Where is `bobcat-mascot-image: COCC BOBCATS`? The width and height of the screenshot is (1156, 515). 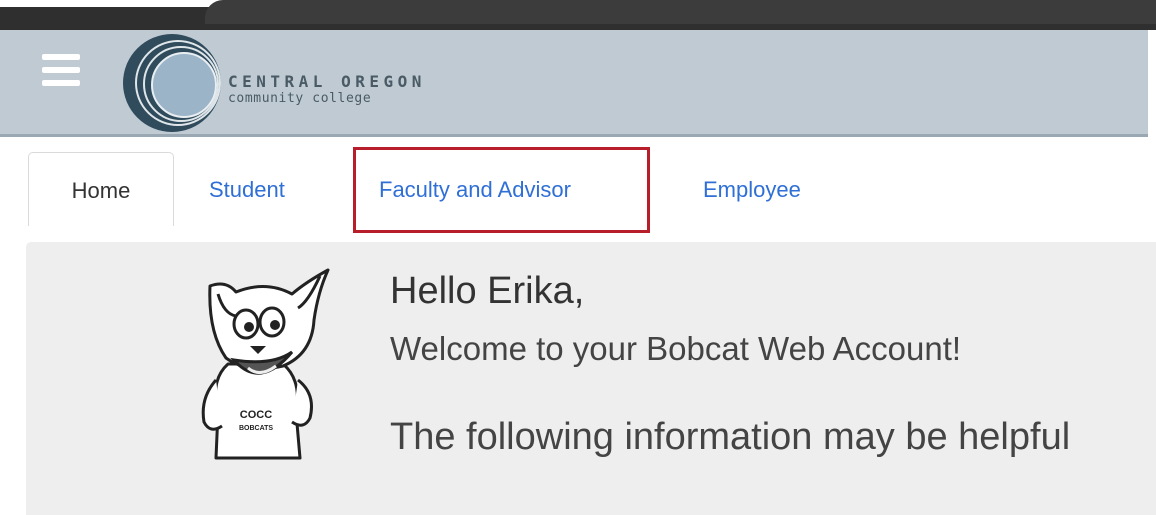
bobcat-mascot-image: COCC BOBCATS is located at coordinates (265, 364).